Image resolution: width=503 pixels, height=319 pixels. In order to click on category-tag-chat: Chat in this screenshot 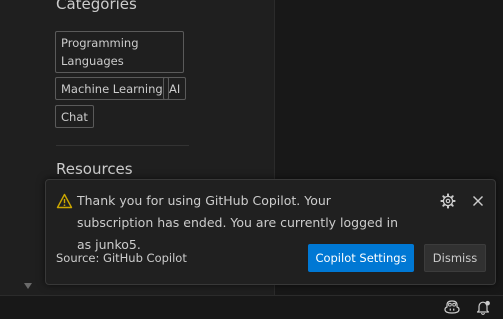, I will do `click(74, 116)`.